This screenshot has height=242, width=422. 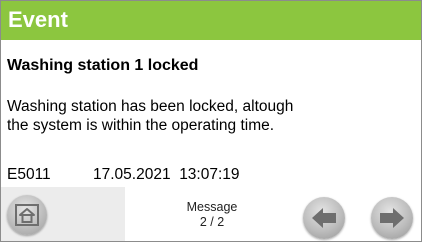 What do you see at coordinates (212, 222) in the screenshot?
I see `message-count: 2 / 2` at bounding box center [212, 222].